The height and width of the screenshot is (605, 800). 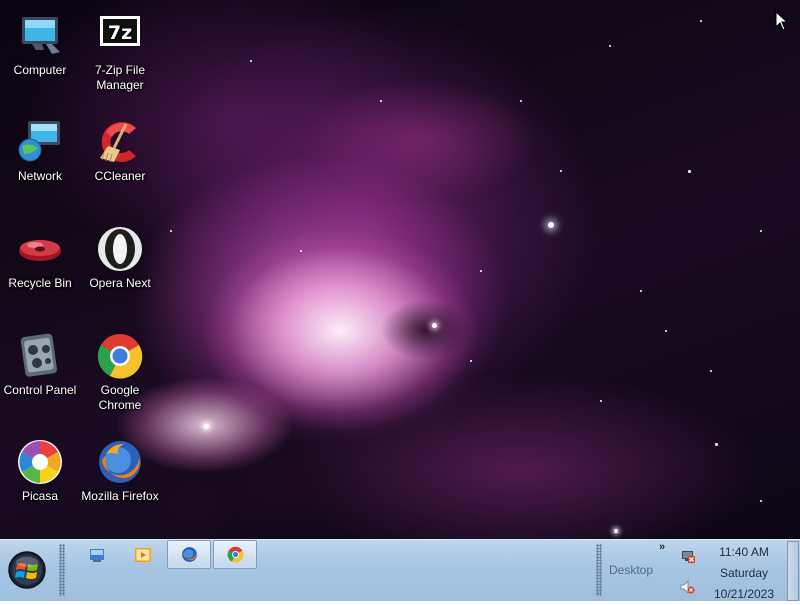 I want to click on desktop-icon-computer: Computer, so click(x=40, y=45).